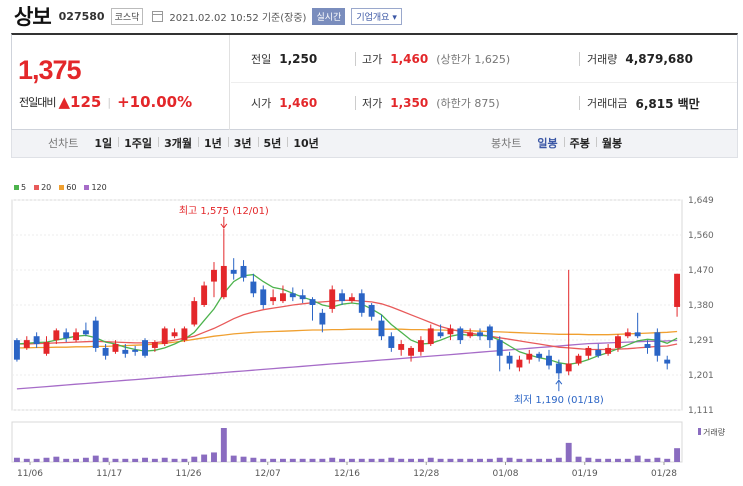  I want to click on max-annotation: 최고 1,575 (12/01), so click(224, 211).